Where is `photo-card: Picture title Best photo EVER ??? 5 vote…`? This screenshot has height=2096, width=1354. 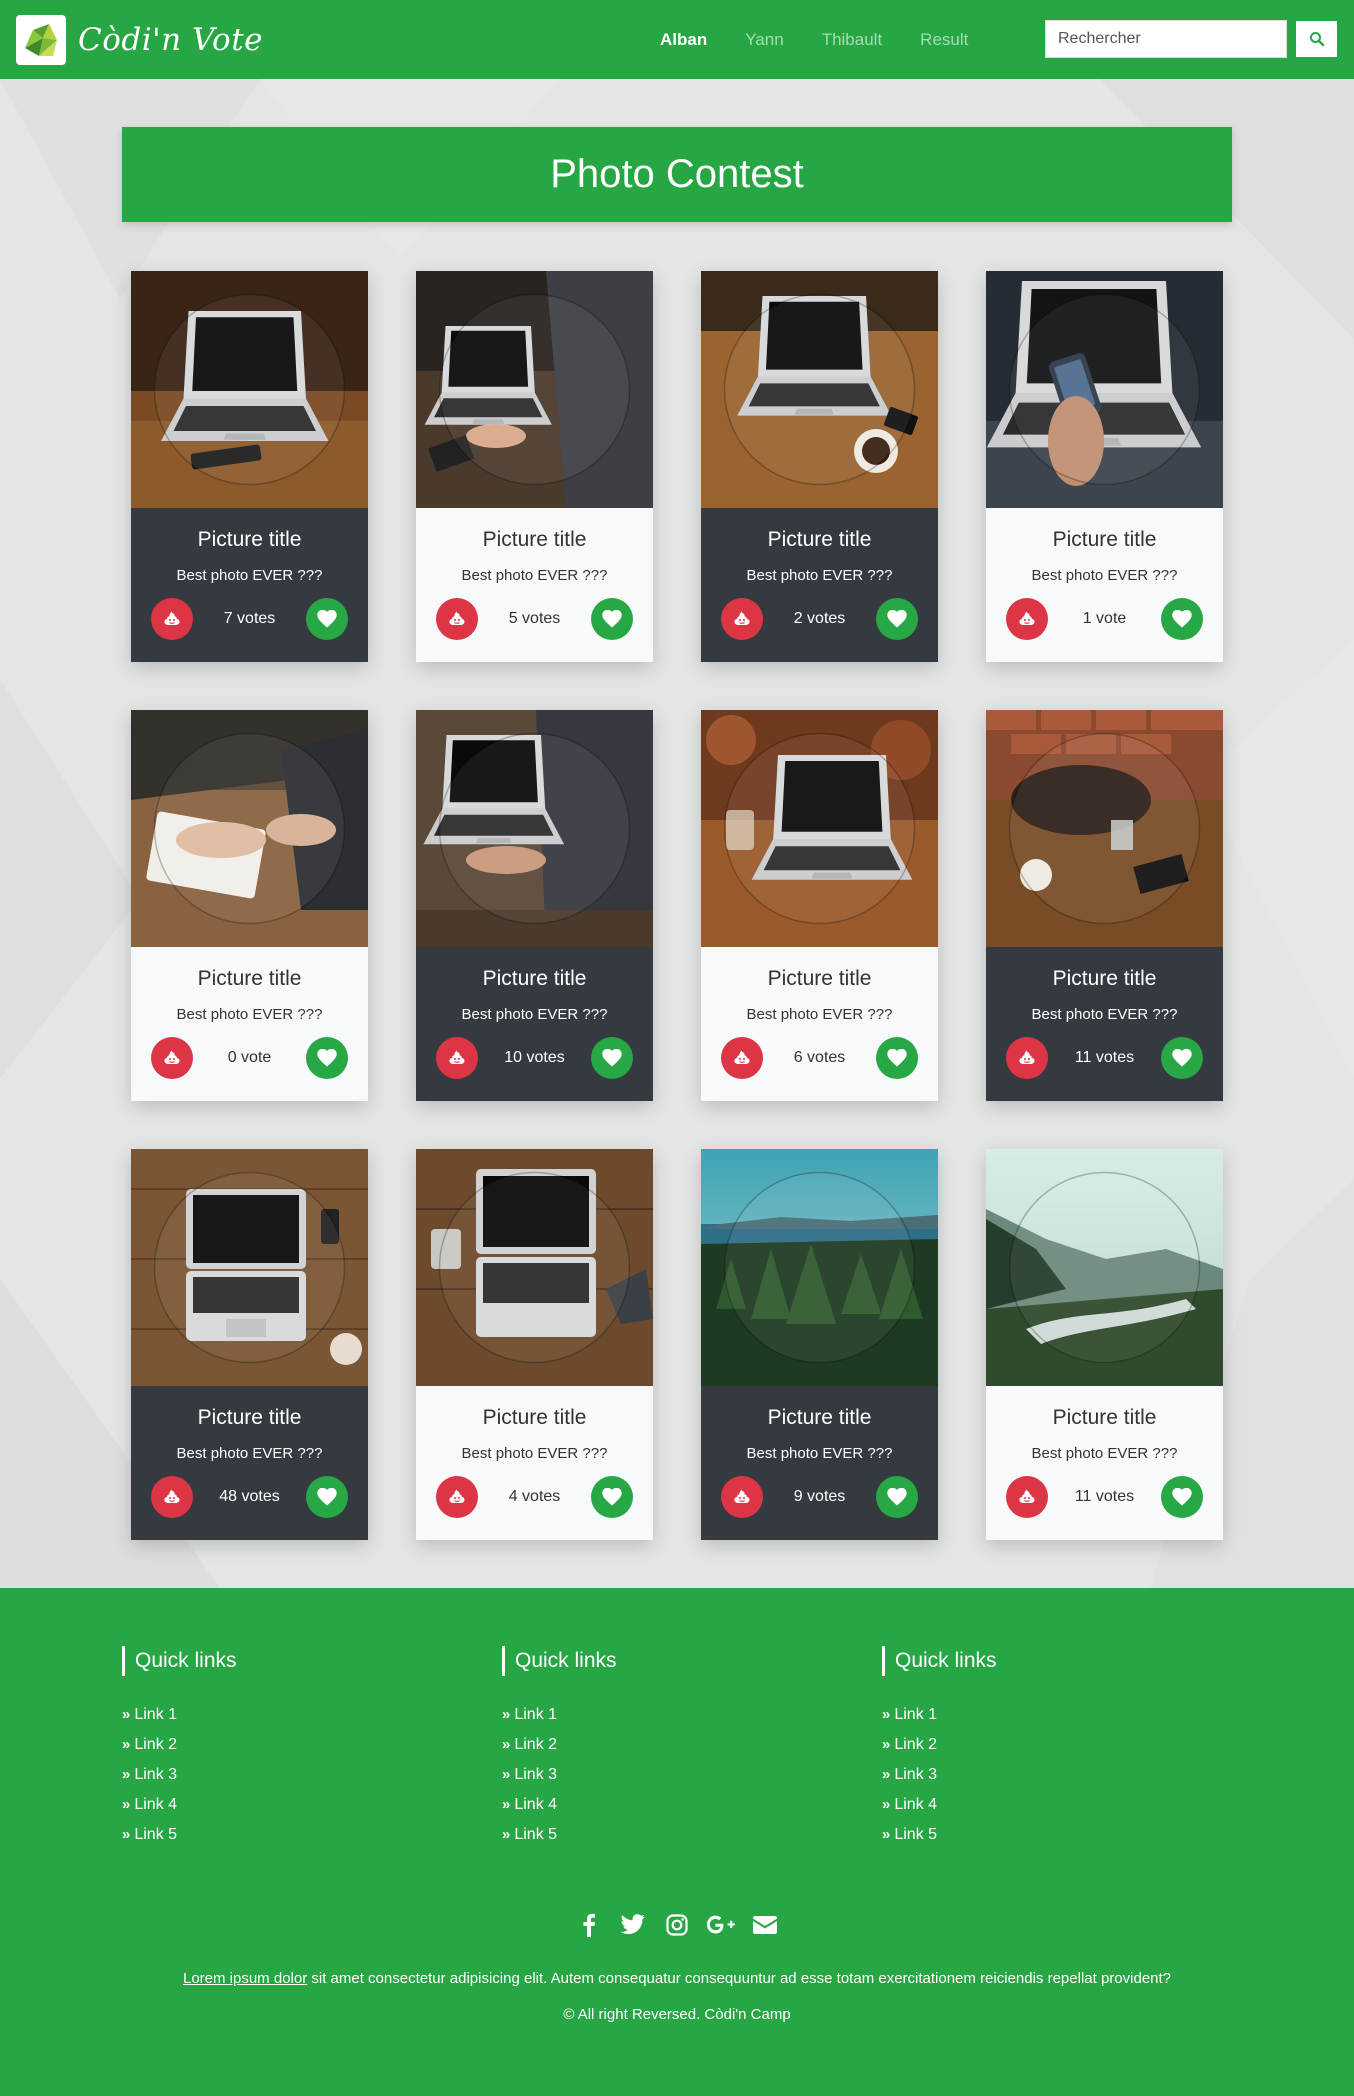 photo-card: Picture title Best photo EVER ??? 5 vote… is located at coordinates (534, 466).